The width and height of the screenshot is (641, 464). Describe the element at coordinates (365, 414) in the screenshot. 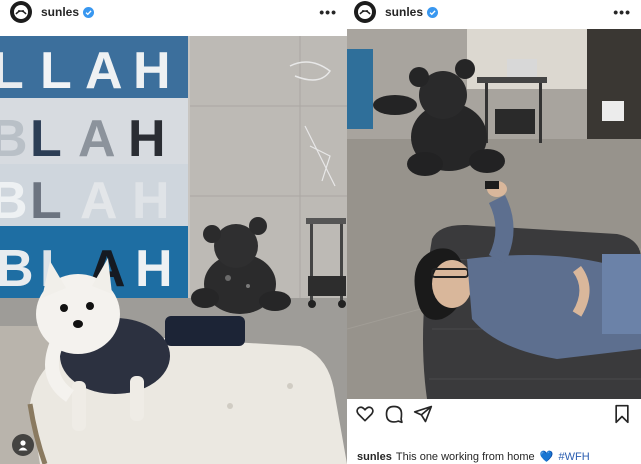

I see `heart-icon` at that location.